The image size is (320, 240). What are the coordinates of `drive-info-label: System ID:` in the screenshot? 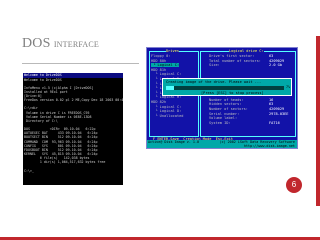 It's located at (220, 122).